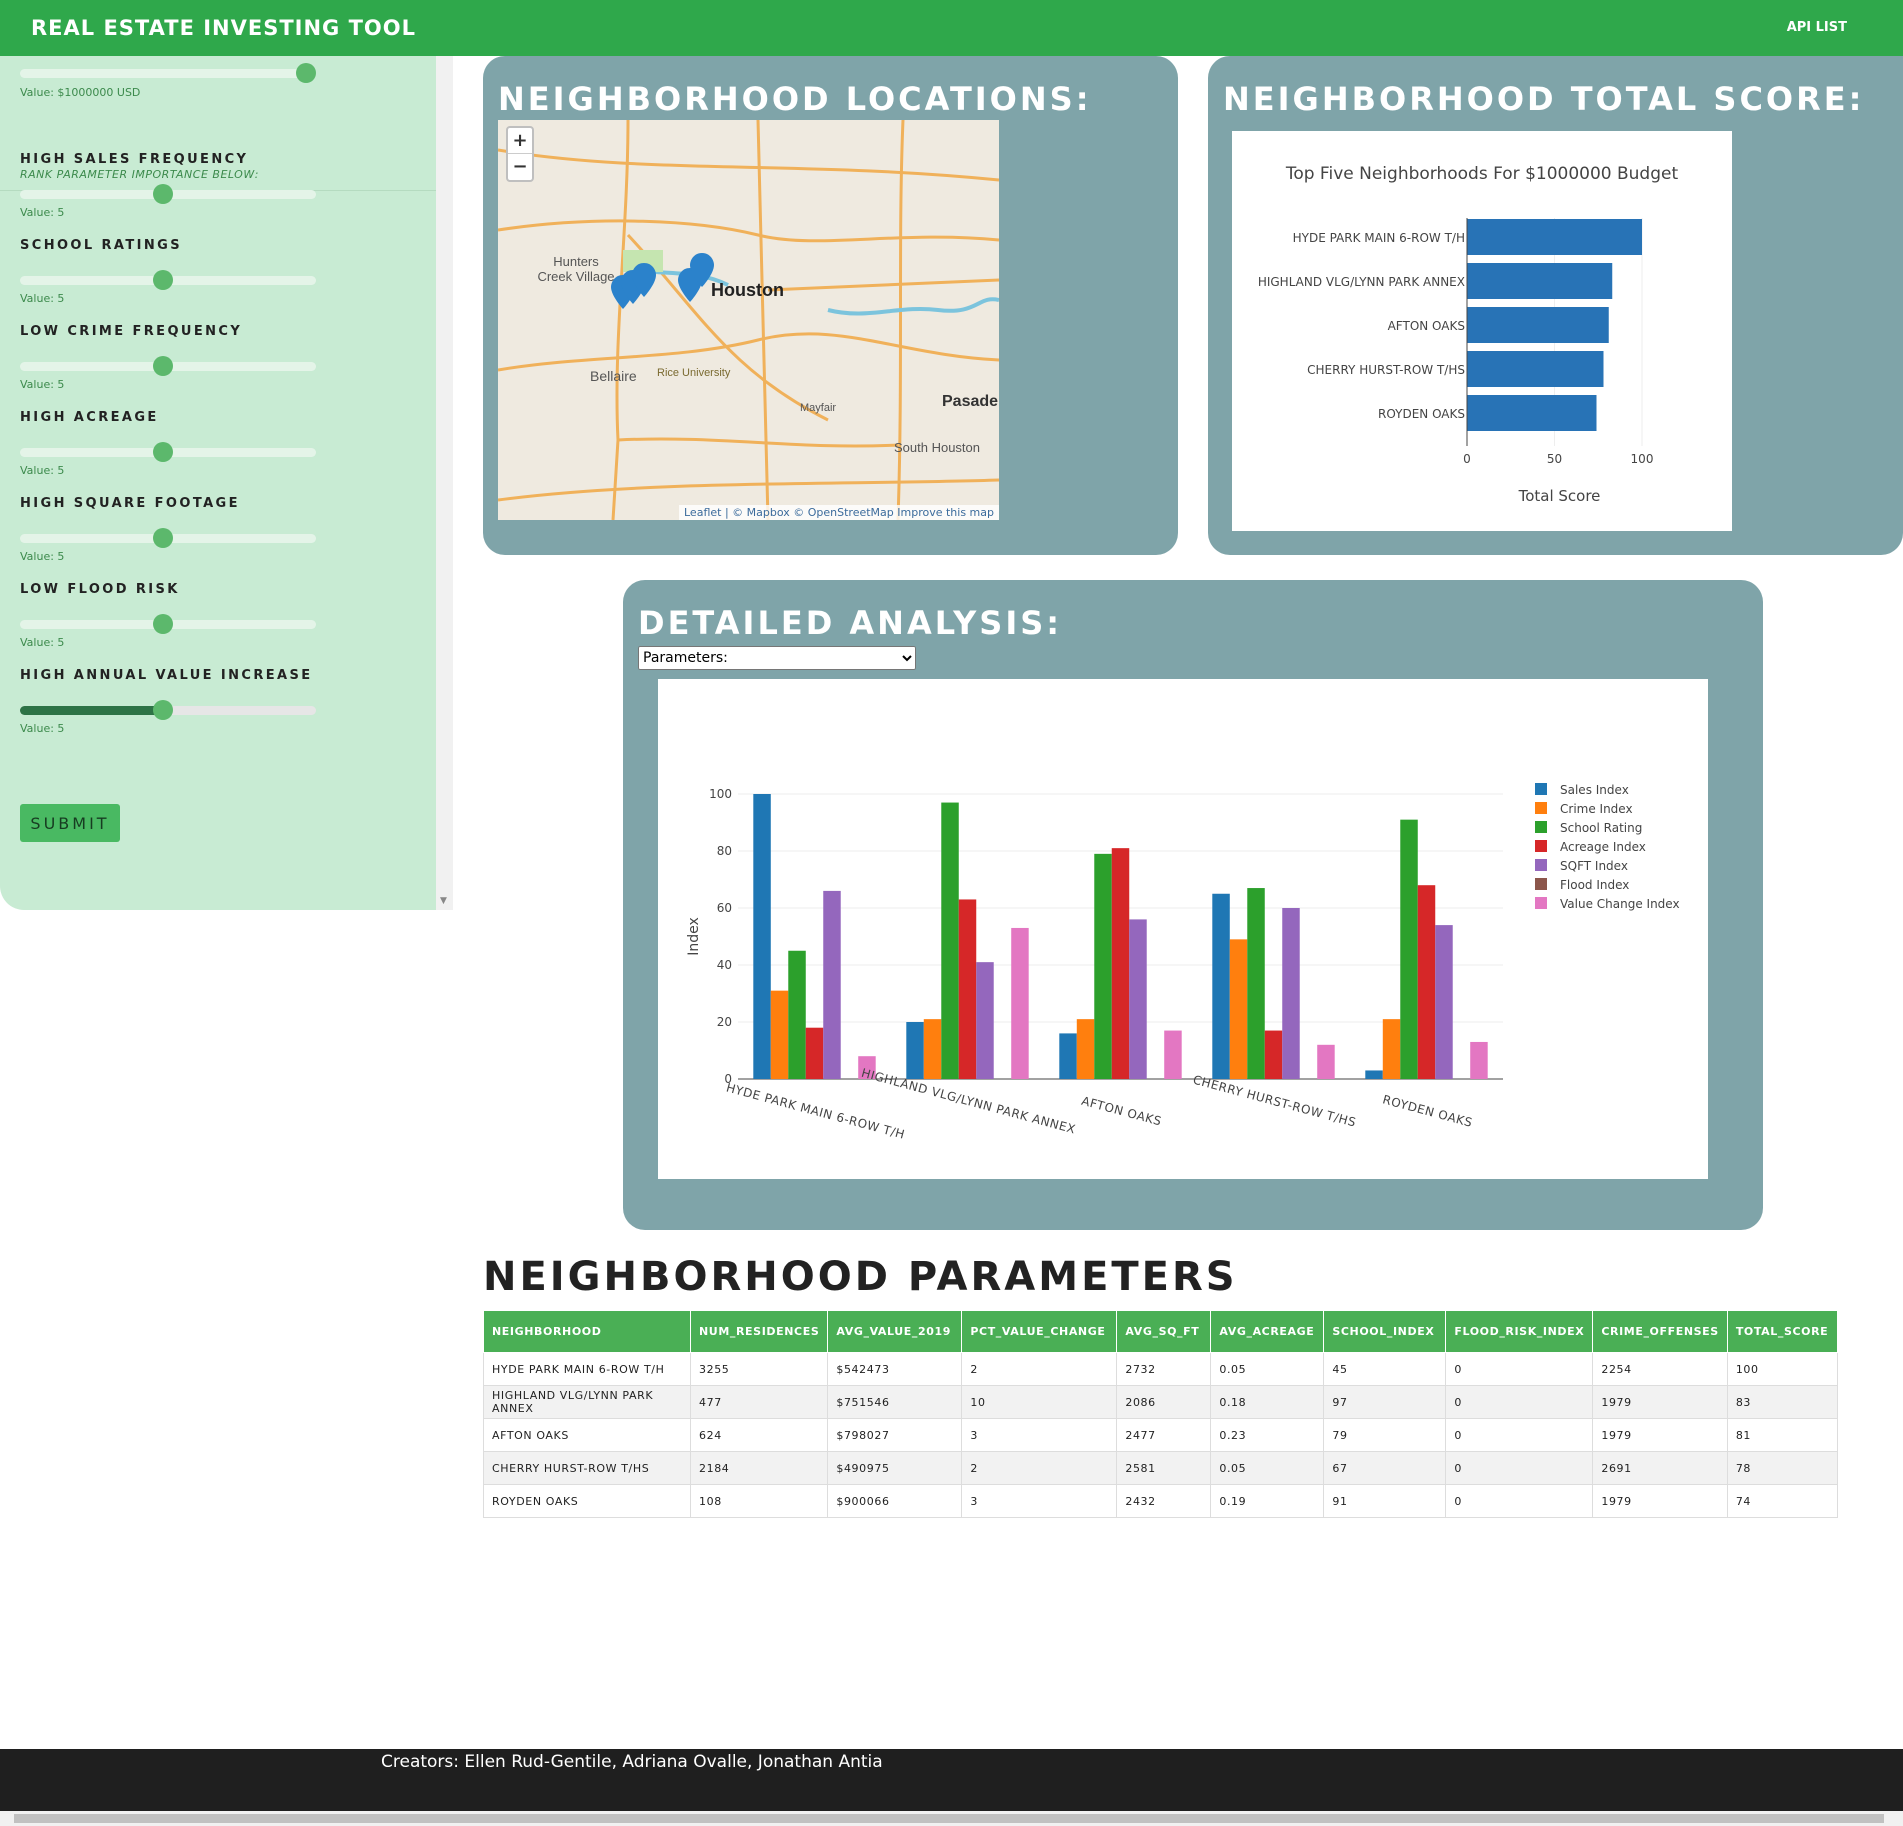 Image resolution: width=1903 pixels, height=1826 pixels. What do you see at coordinates (1385, 1435) in the screenshot?
I see `table-cell: 79` at bounding box center [1385, 1435].